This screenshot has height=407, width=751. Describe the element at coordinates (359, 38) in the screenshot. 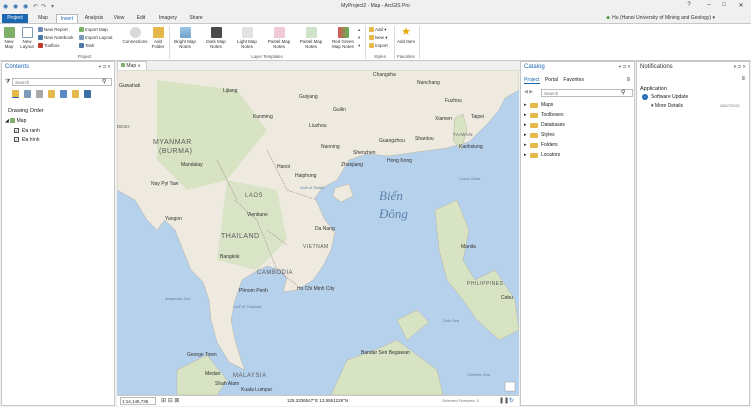

I see `gallery-scroll-down: ▾` at that location.